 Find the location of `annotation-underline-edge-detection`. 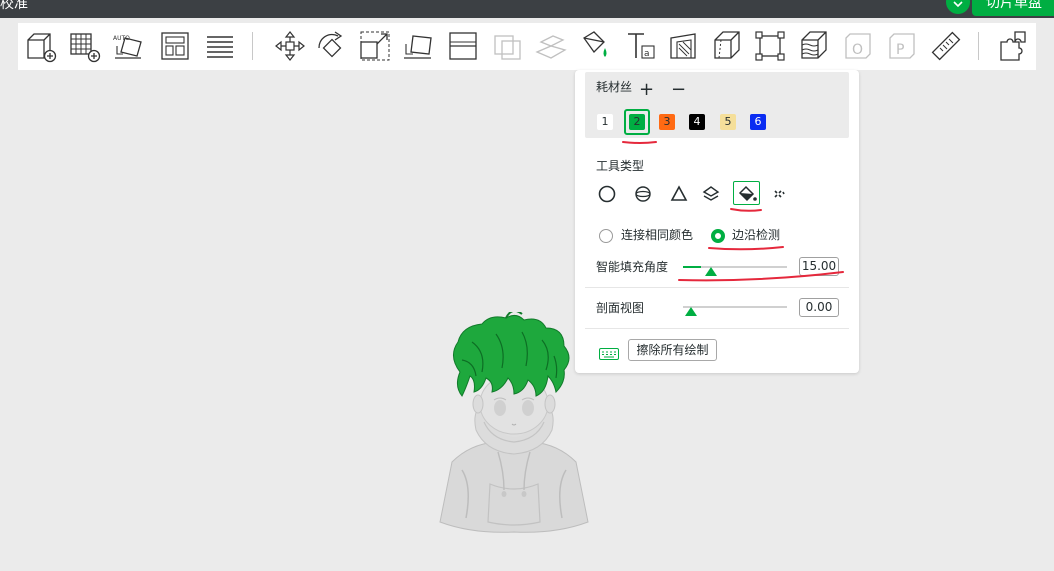

annotation-underline-edge-detection is located at coordinates (746, 248).